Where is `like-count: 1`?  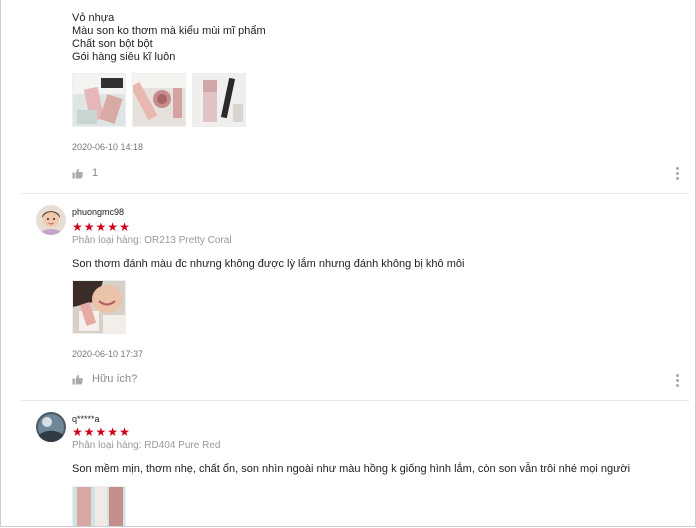
like-count: 1 is located at coordinates (95, 173).